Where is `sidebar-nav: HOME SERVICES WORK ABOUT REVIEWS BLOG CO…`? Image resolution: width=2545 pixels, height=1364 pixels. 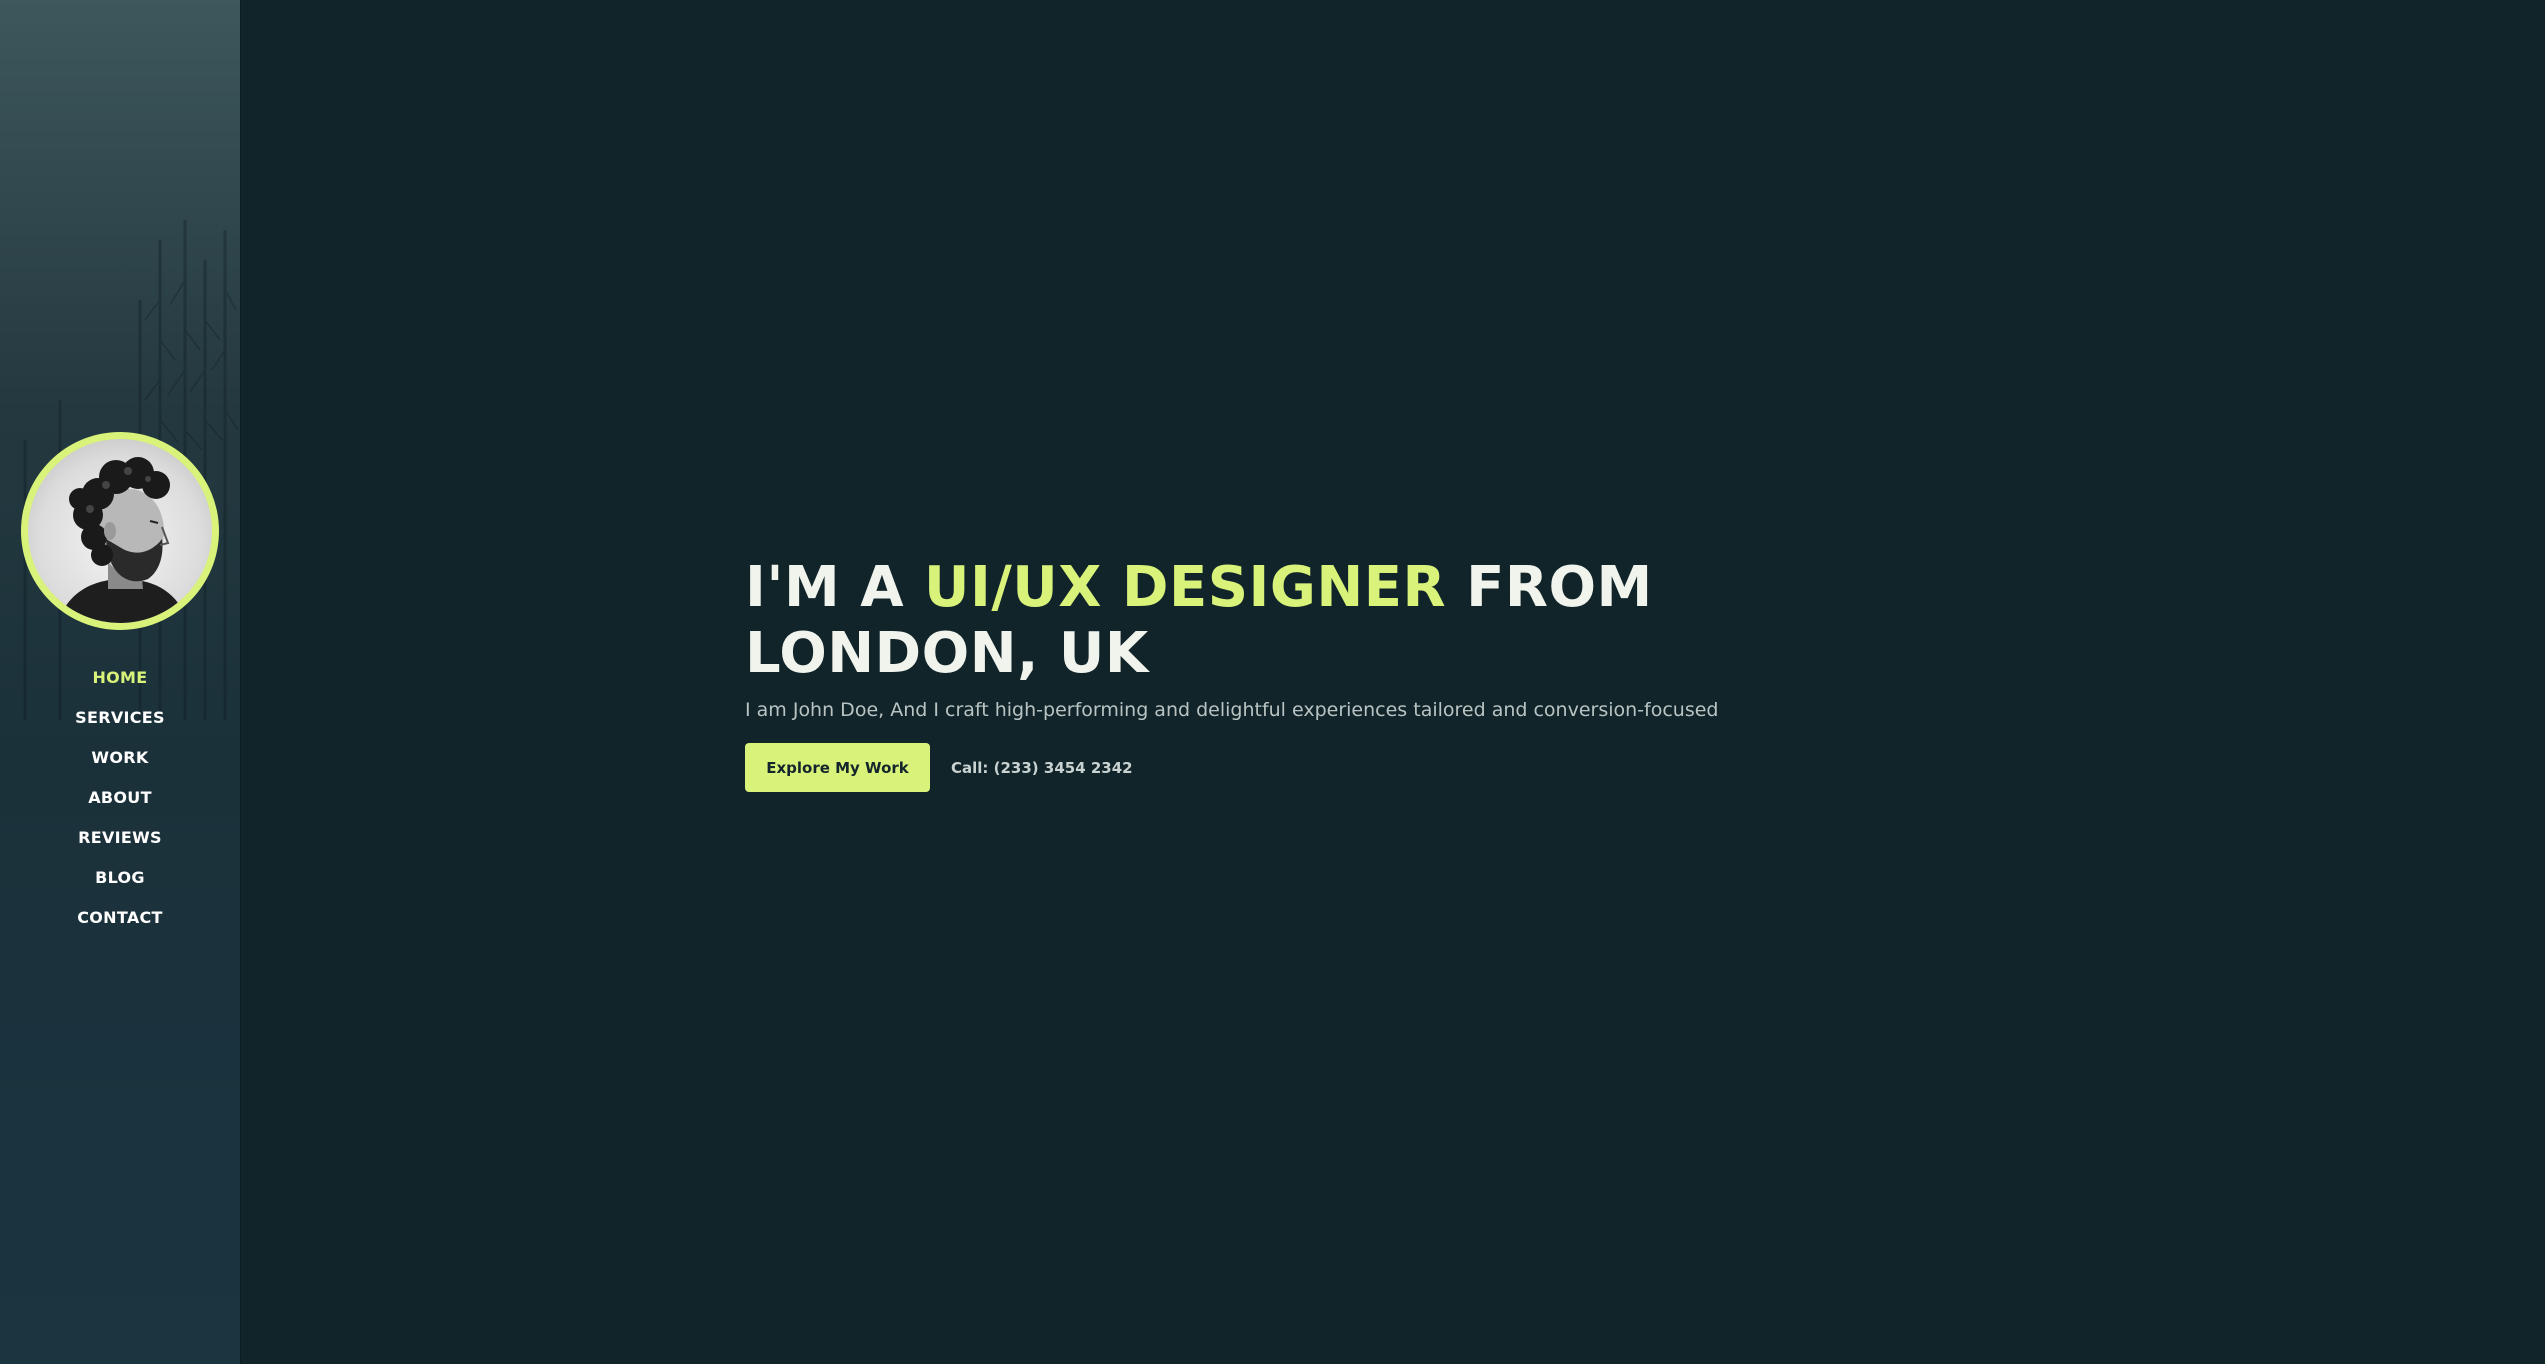
sidebar-nav: HOME SERVICES WORK ABOUT REVIEWS BLOG CO… is located at coordinates (120, 802).